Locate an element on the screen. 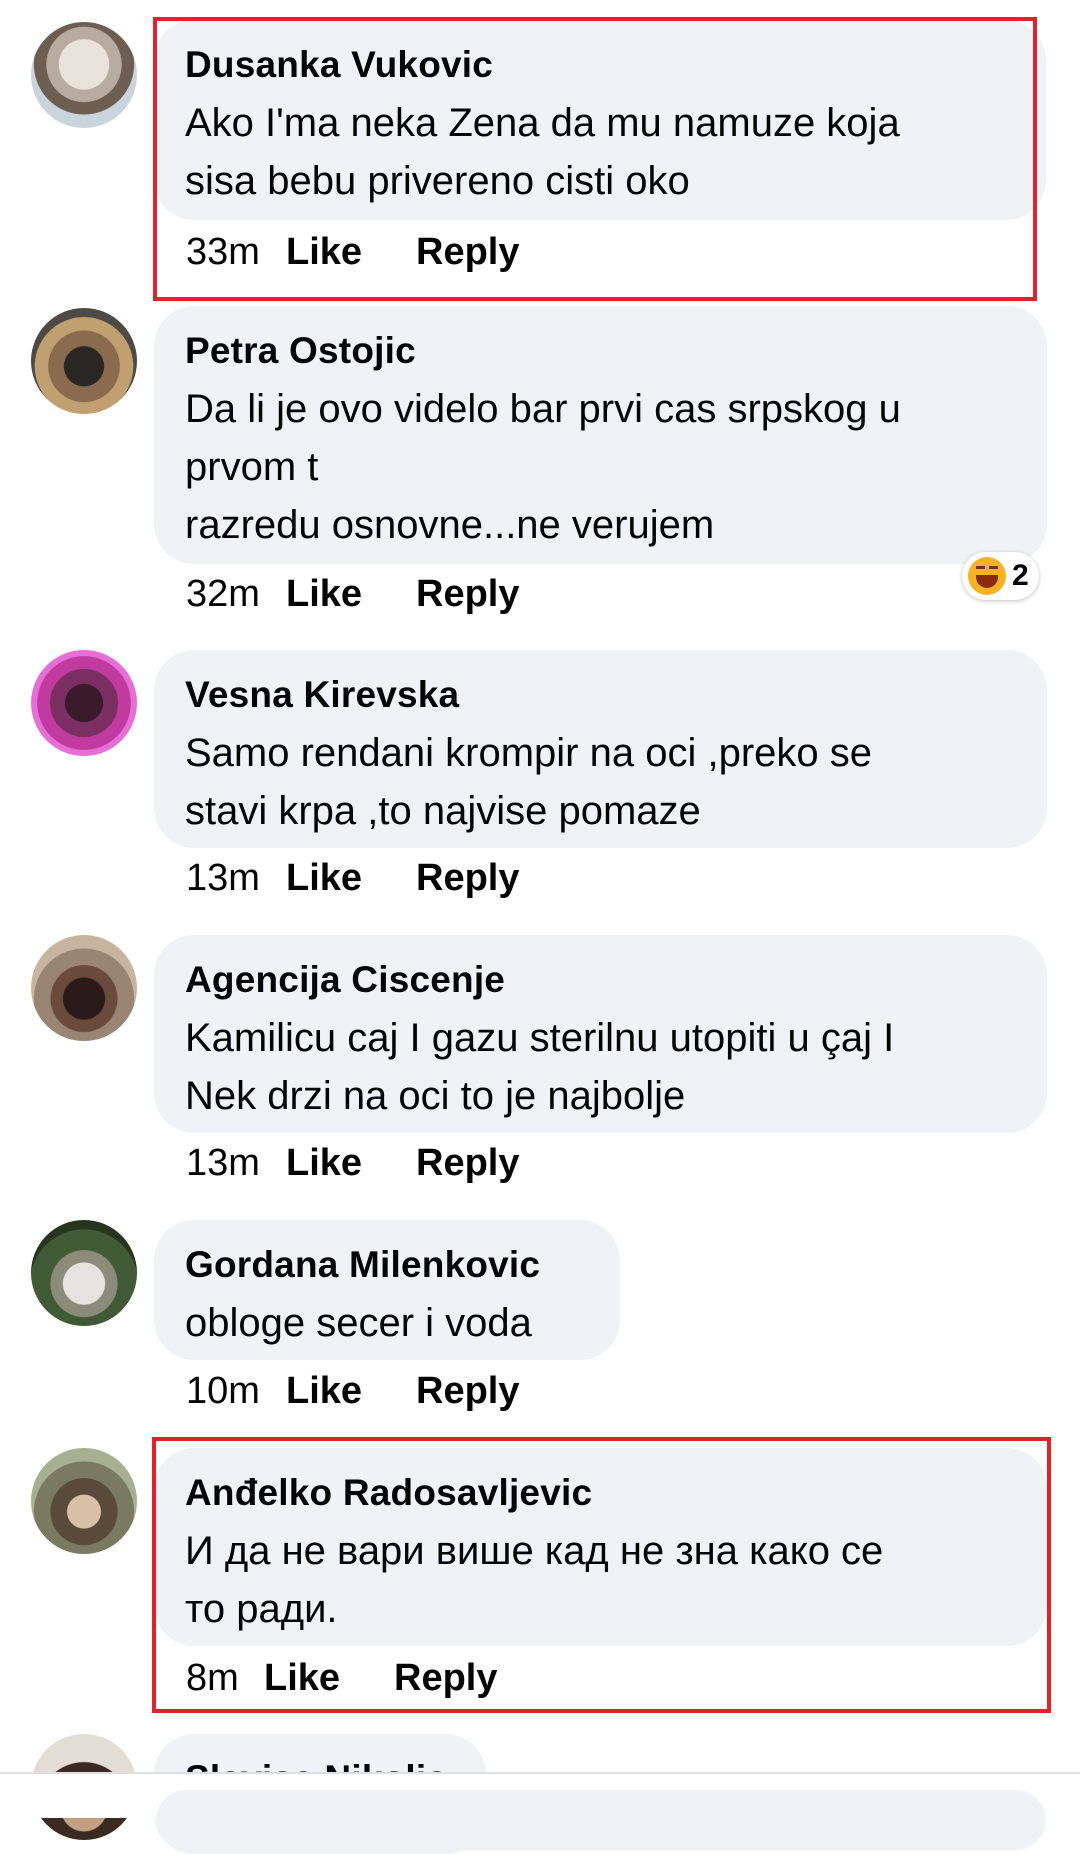 This screenshot has height=1854, width=1080. comment-actions: 10m Like Reply is located at coordinates (352, 1391).